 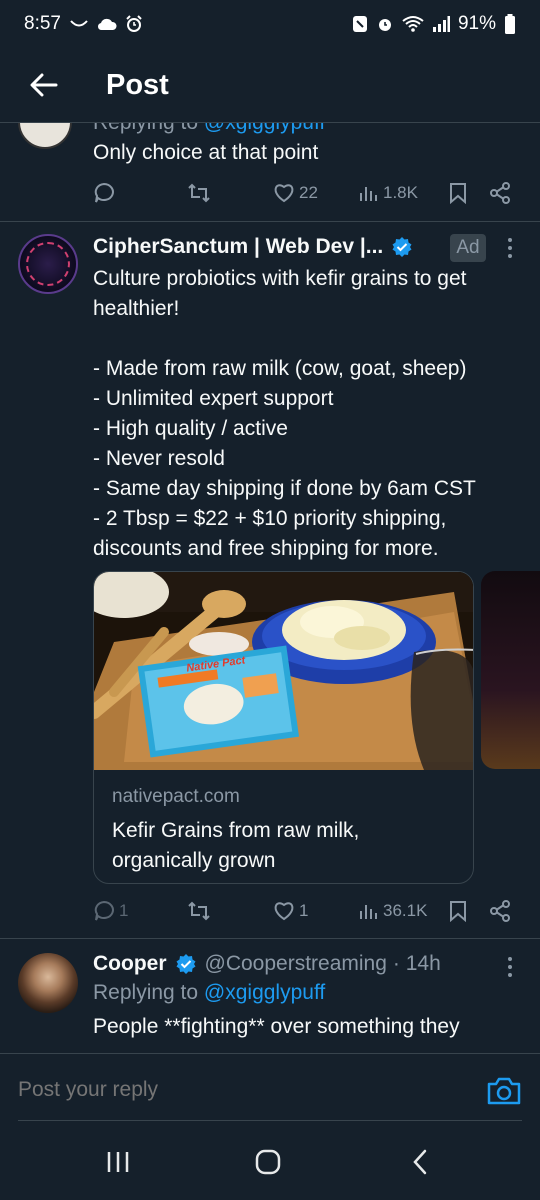 I want to click on like-button: 1, so click(x=290, y=911).